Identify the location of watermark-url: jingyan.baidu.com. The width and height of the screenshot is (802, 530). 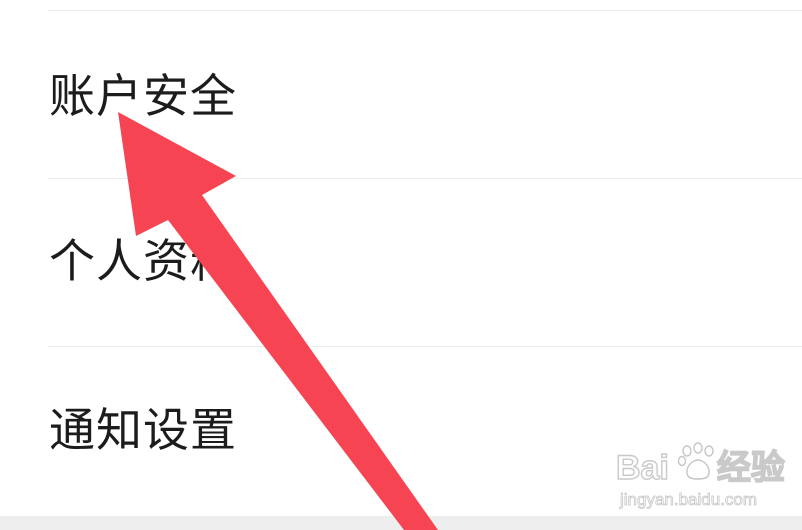
(689, 500).